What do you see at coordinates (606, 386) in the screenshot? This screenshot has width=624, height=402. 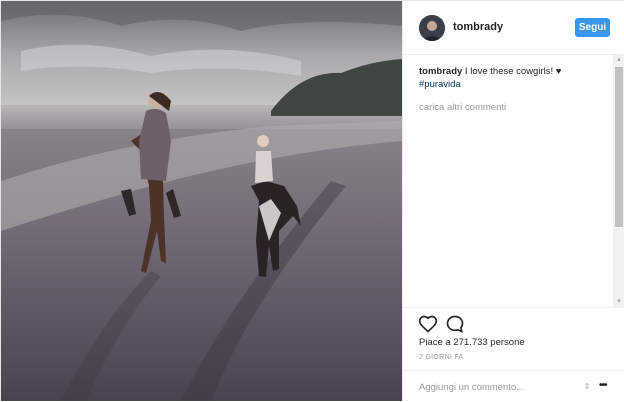 I see `more-options-icon: •••` at bounding box center [606, 386].